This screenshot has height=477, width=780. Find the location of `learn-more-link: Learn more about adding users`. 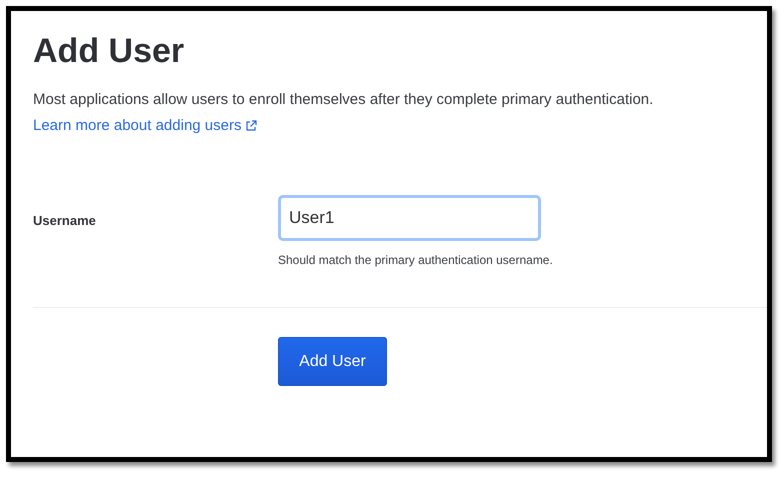

learn-more-link: Learn more about adding users is located at coordinates (145, 125).